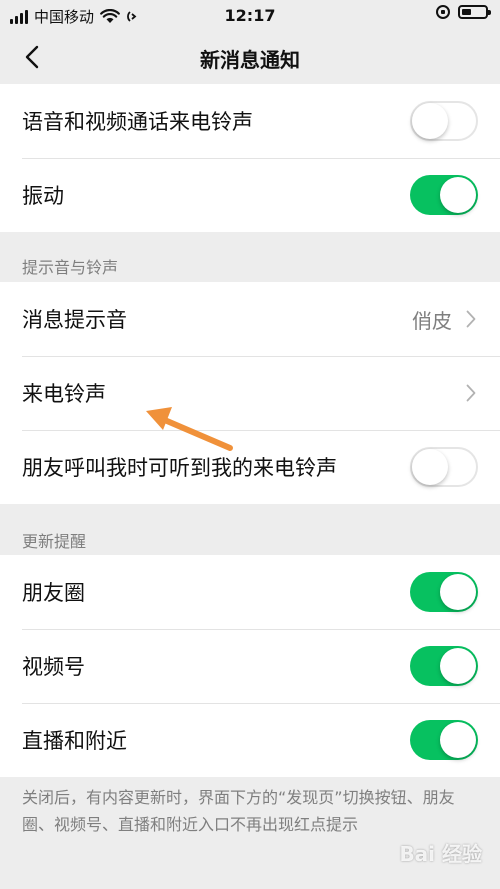 This screenshot has width=500, height=889. What do you see at coordinates (53, 593) in the screenshot?
I see `row-label: 朋友圈` at bounding box center [53, 593].